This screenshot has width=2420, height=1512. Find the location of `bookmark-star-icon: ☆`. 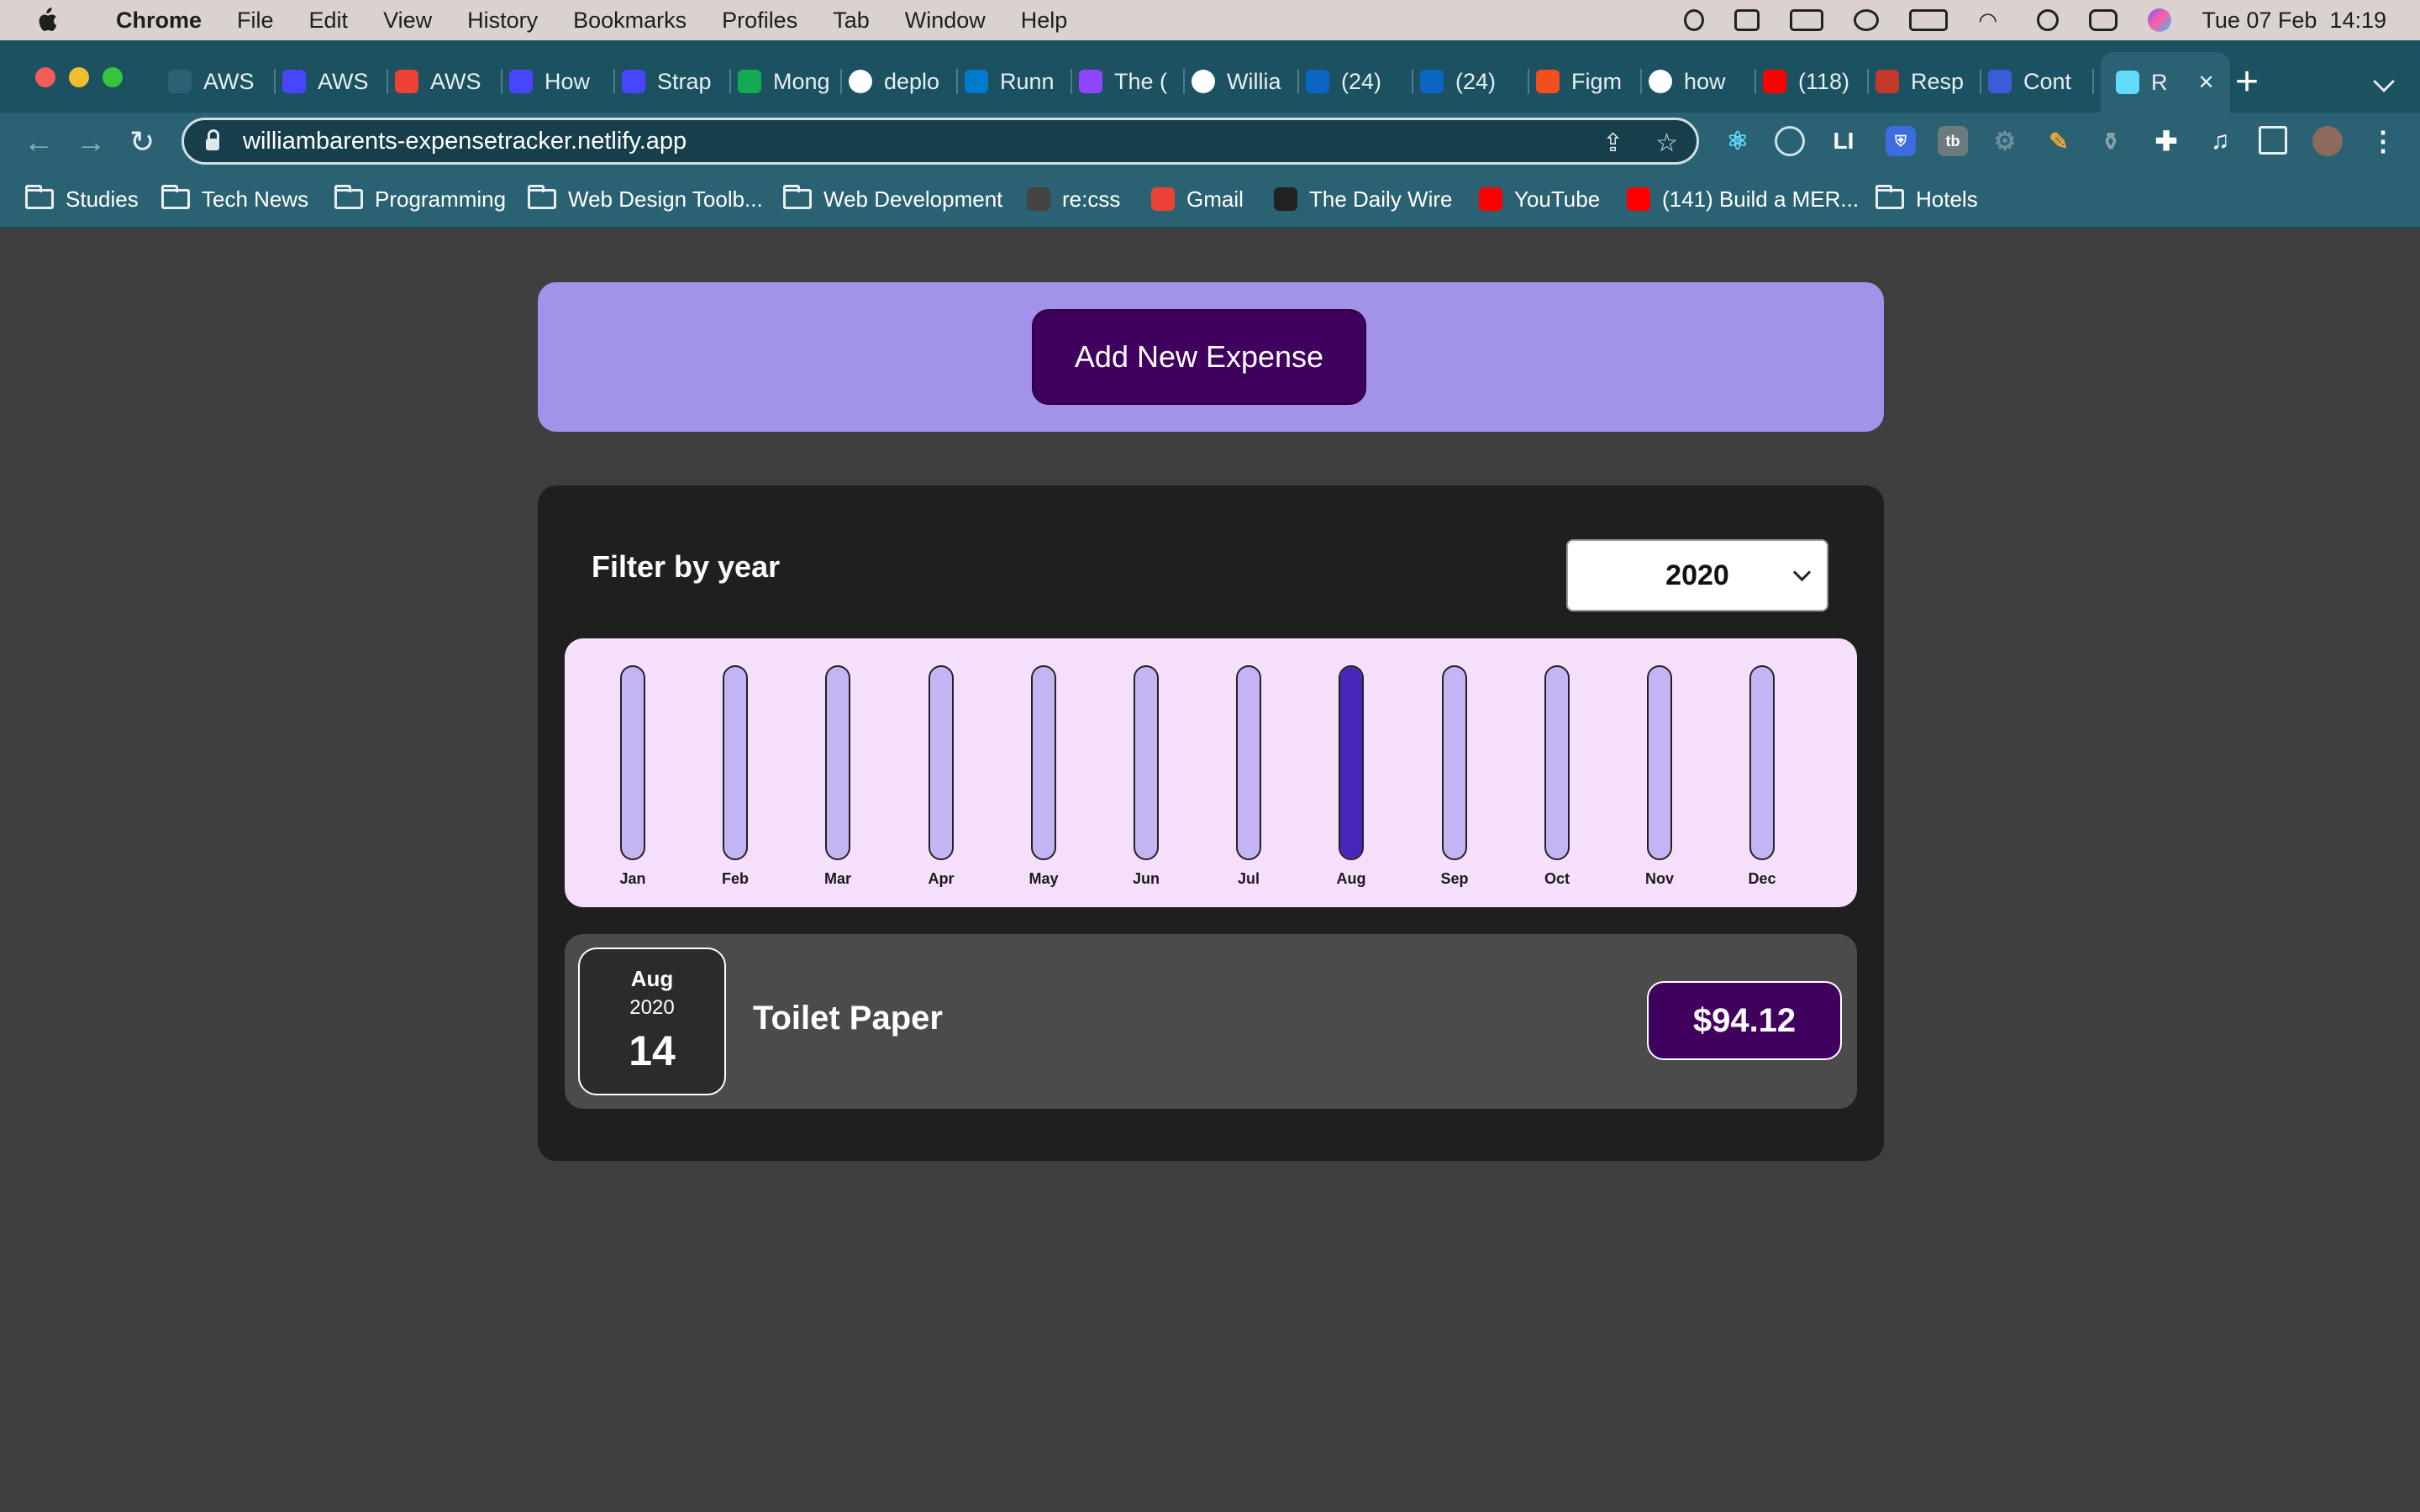

bookmark-star-icon: ☆ is located at coordinates (1666, 143).